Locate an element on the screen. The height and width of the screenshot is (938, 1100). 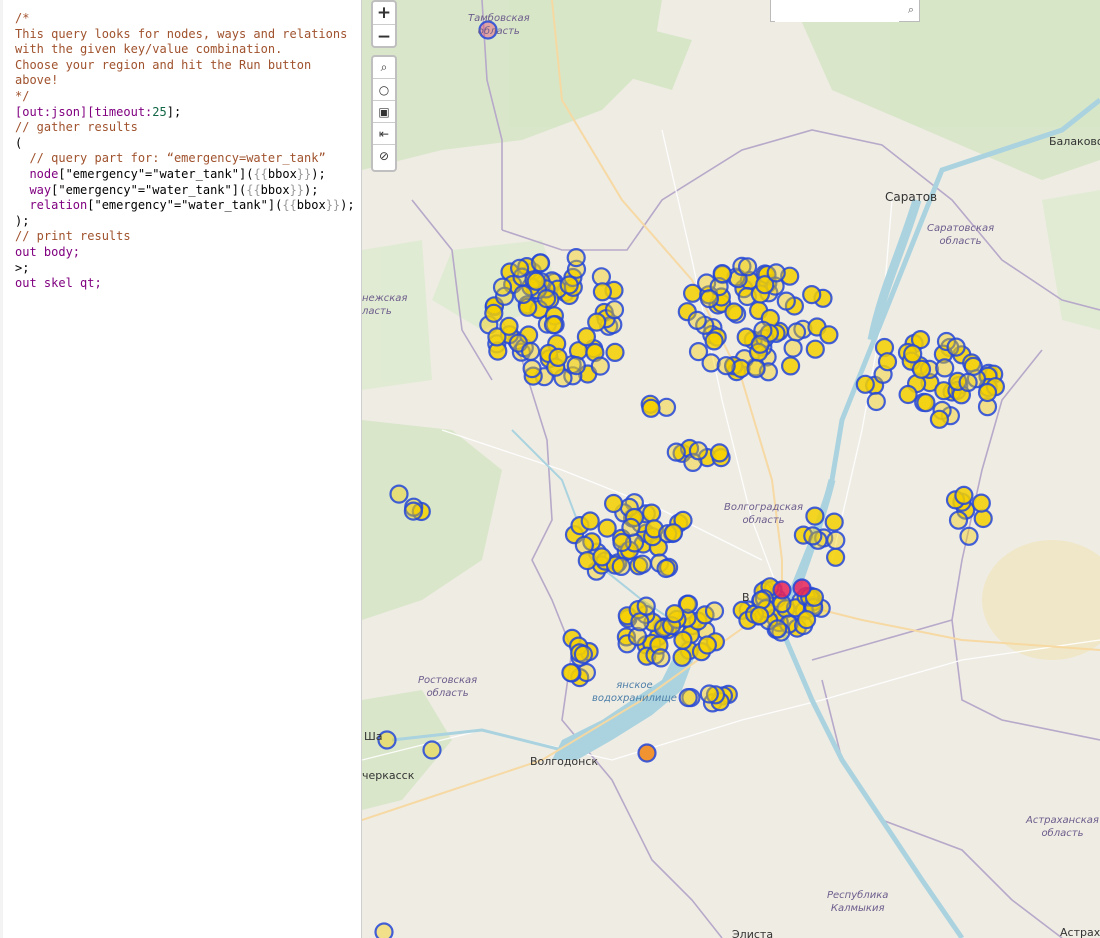
map-search-box: ⌕ is located at coordinates (845, 11).